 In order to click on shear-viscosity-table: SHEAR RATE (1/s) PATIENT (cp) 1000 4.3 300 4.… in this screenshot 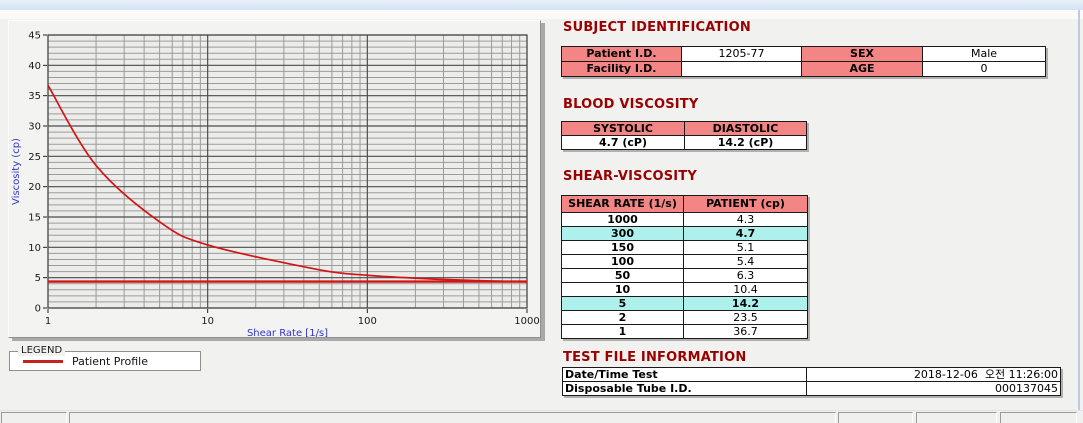, I will do `click(684, 267)`.